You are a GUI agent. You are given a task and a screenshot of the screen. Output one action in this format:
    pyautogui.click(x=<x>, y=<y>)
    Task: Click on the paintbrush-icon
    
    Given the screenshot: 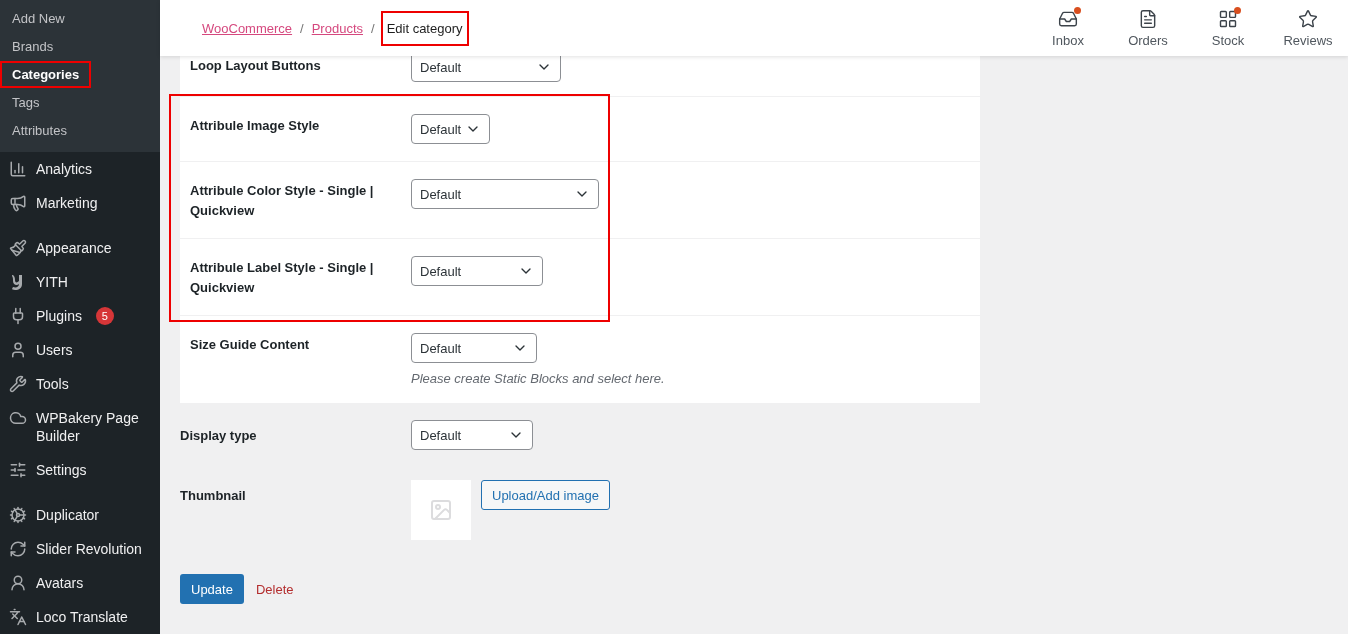 What is the action you would take?
    pyautogui.click(x=18, y=248)
    